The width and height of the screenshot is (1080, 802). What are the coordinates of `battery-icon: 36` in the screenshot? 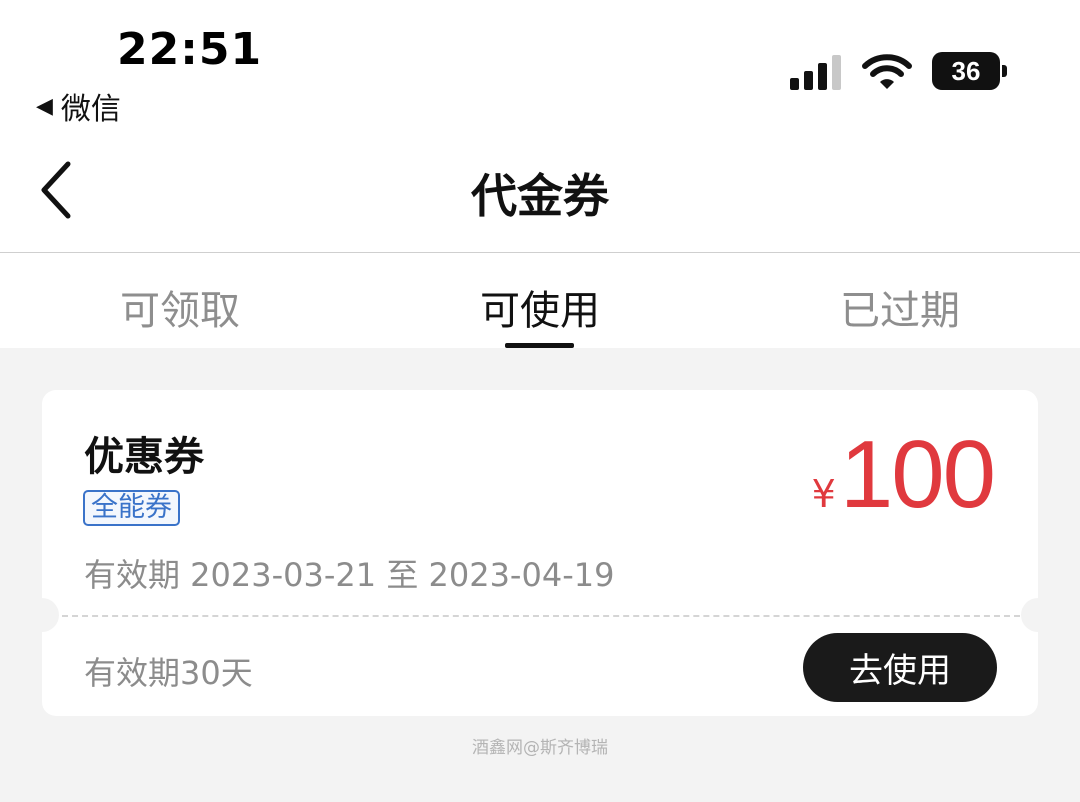 It's located at (970, 71).